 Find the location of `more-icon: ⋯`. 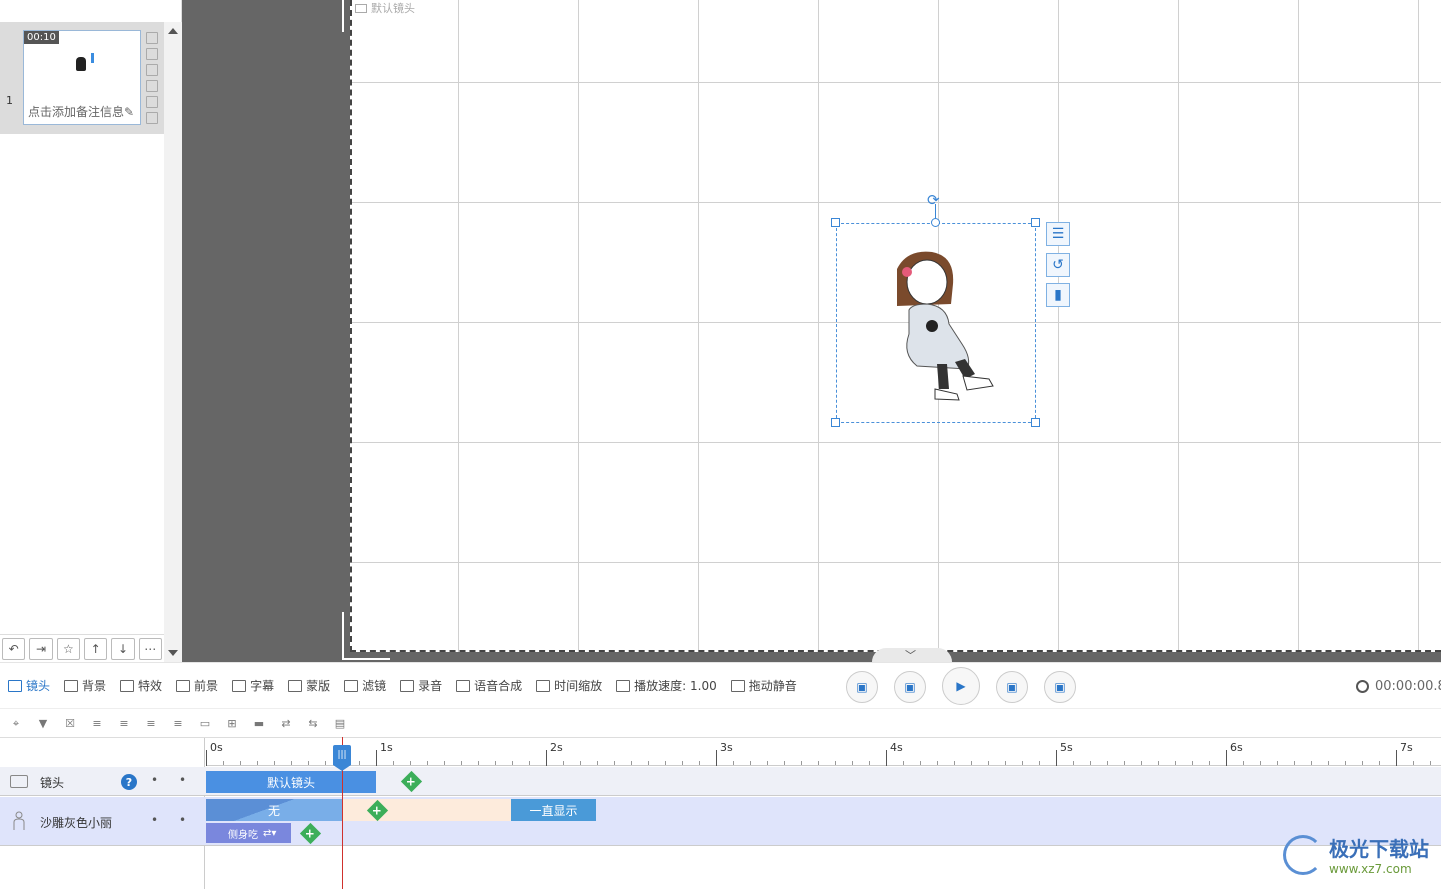

more-icon: ⋯ is located at coordinates (150, 649).